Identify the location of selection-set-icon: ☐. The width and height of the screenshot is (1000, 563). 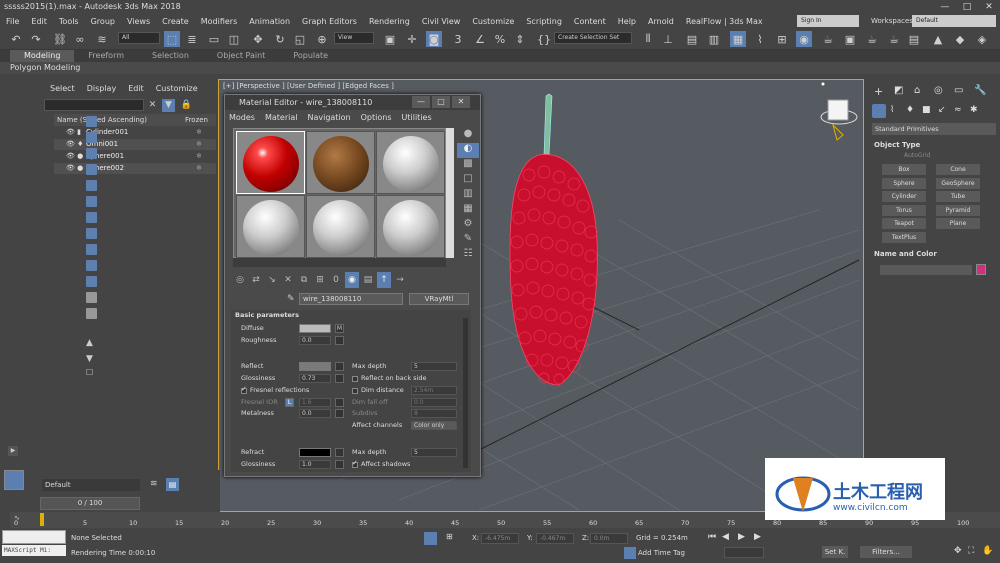
(91, 373).